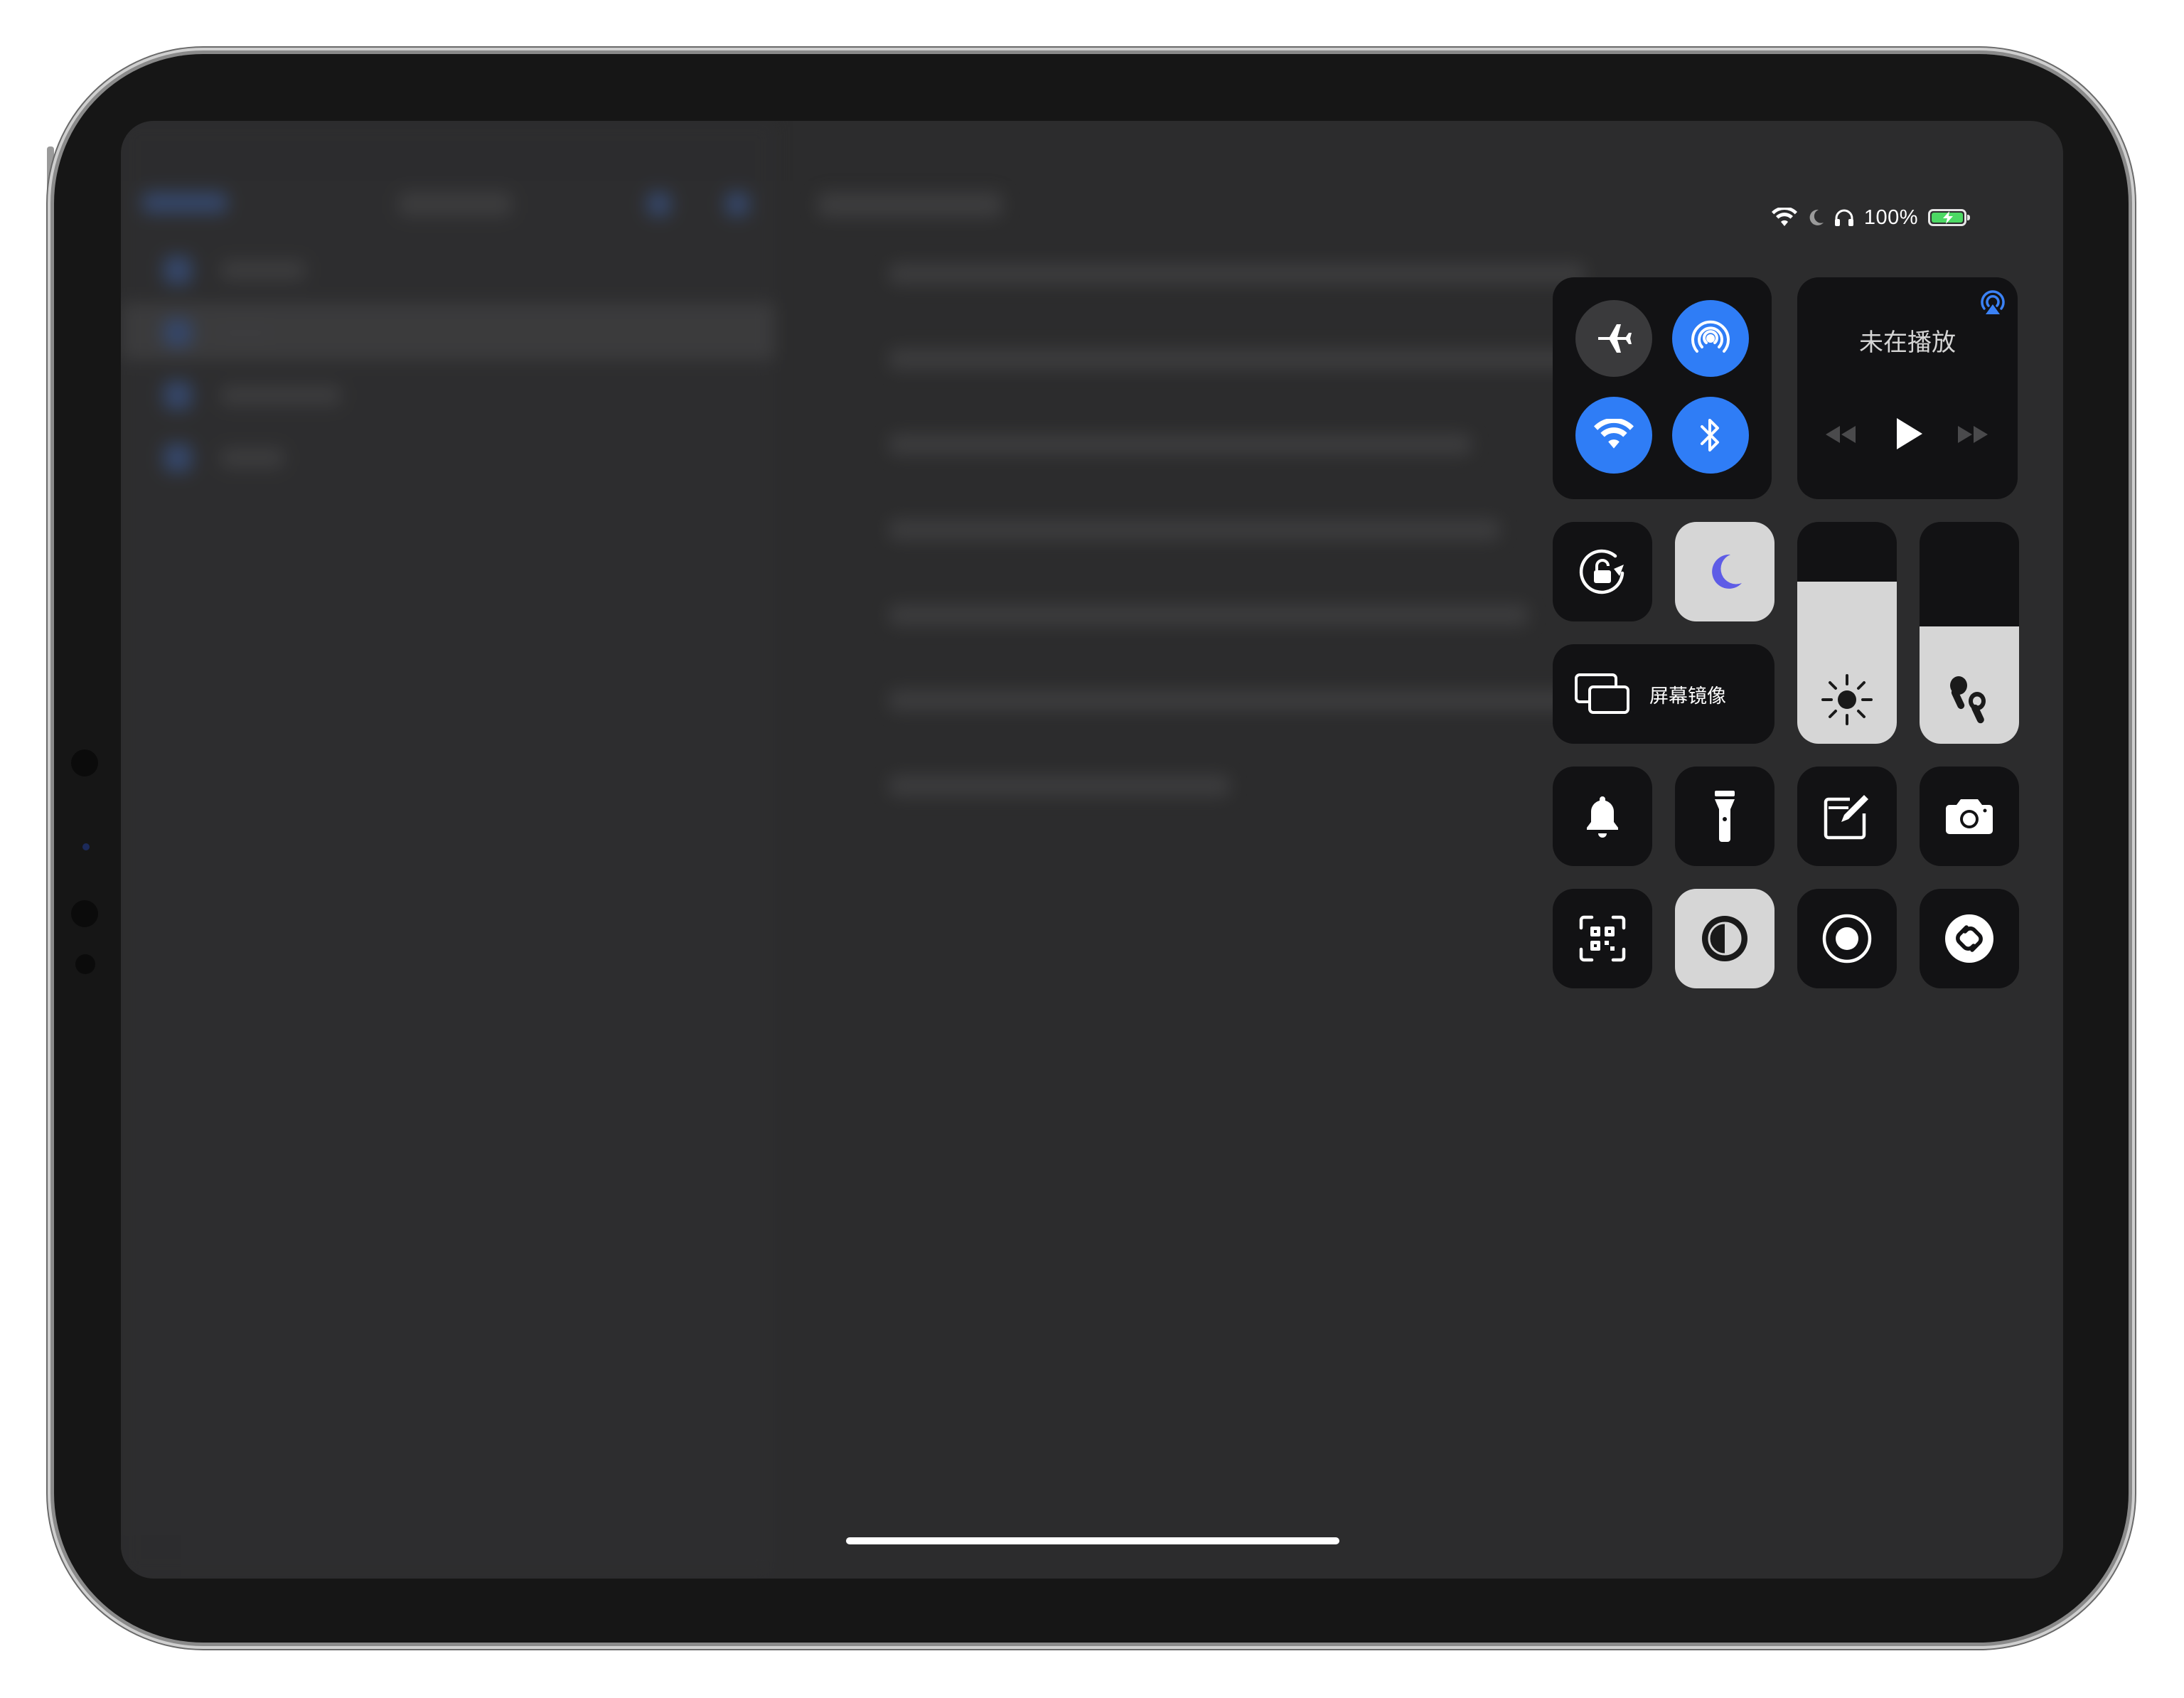 The image size is (2184, 1698). I want to click on home-indicator, so click(1093, 1540).